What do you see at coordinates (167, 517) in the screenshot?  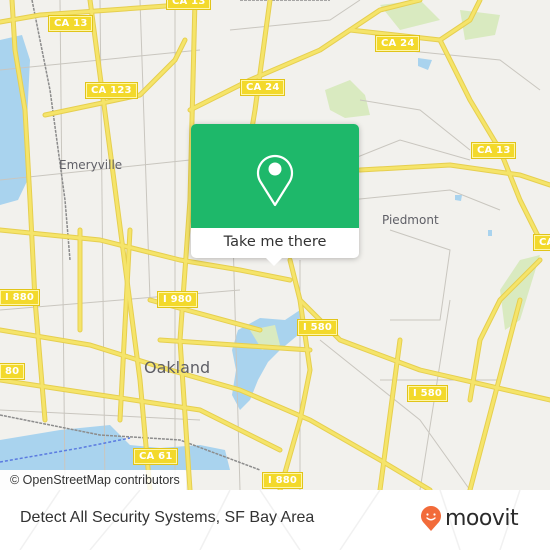 I see `place-title: Detect All Security Systems, SF Bay Area` at bounding box center [167, 517].